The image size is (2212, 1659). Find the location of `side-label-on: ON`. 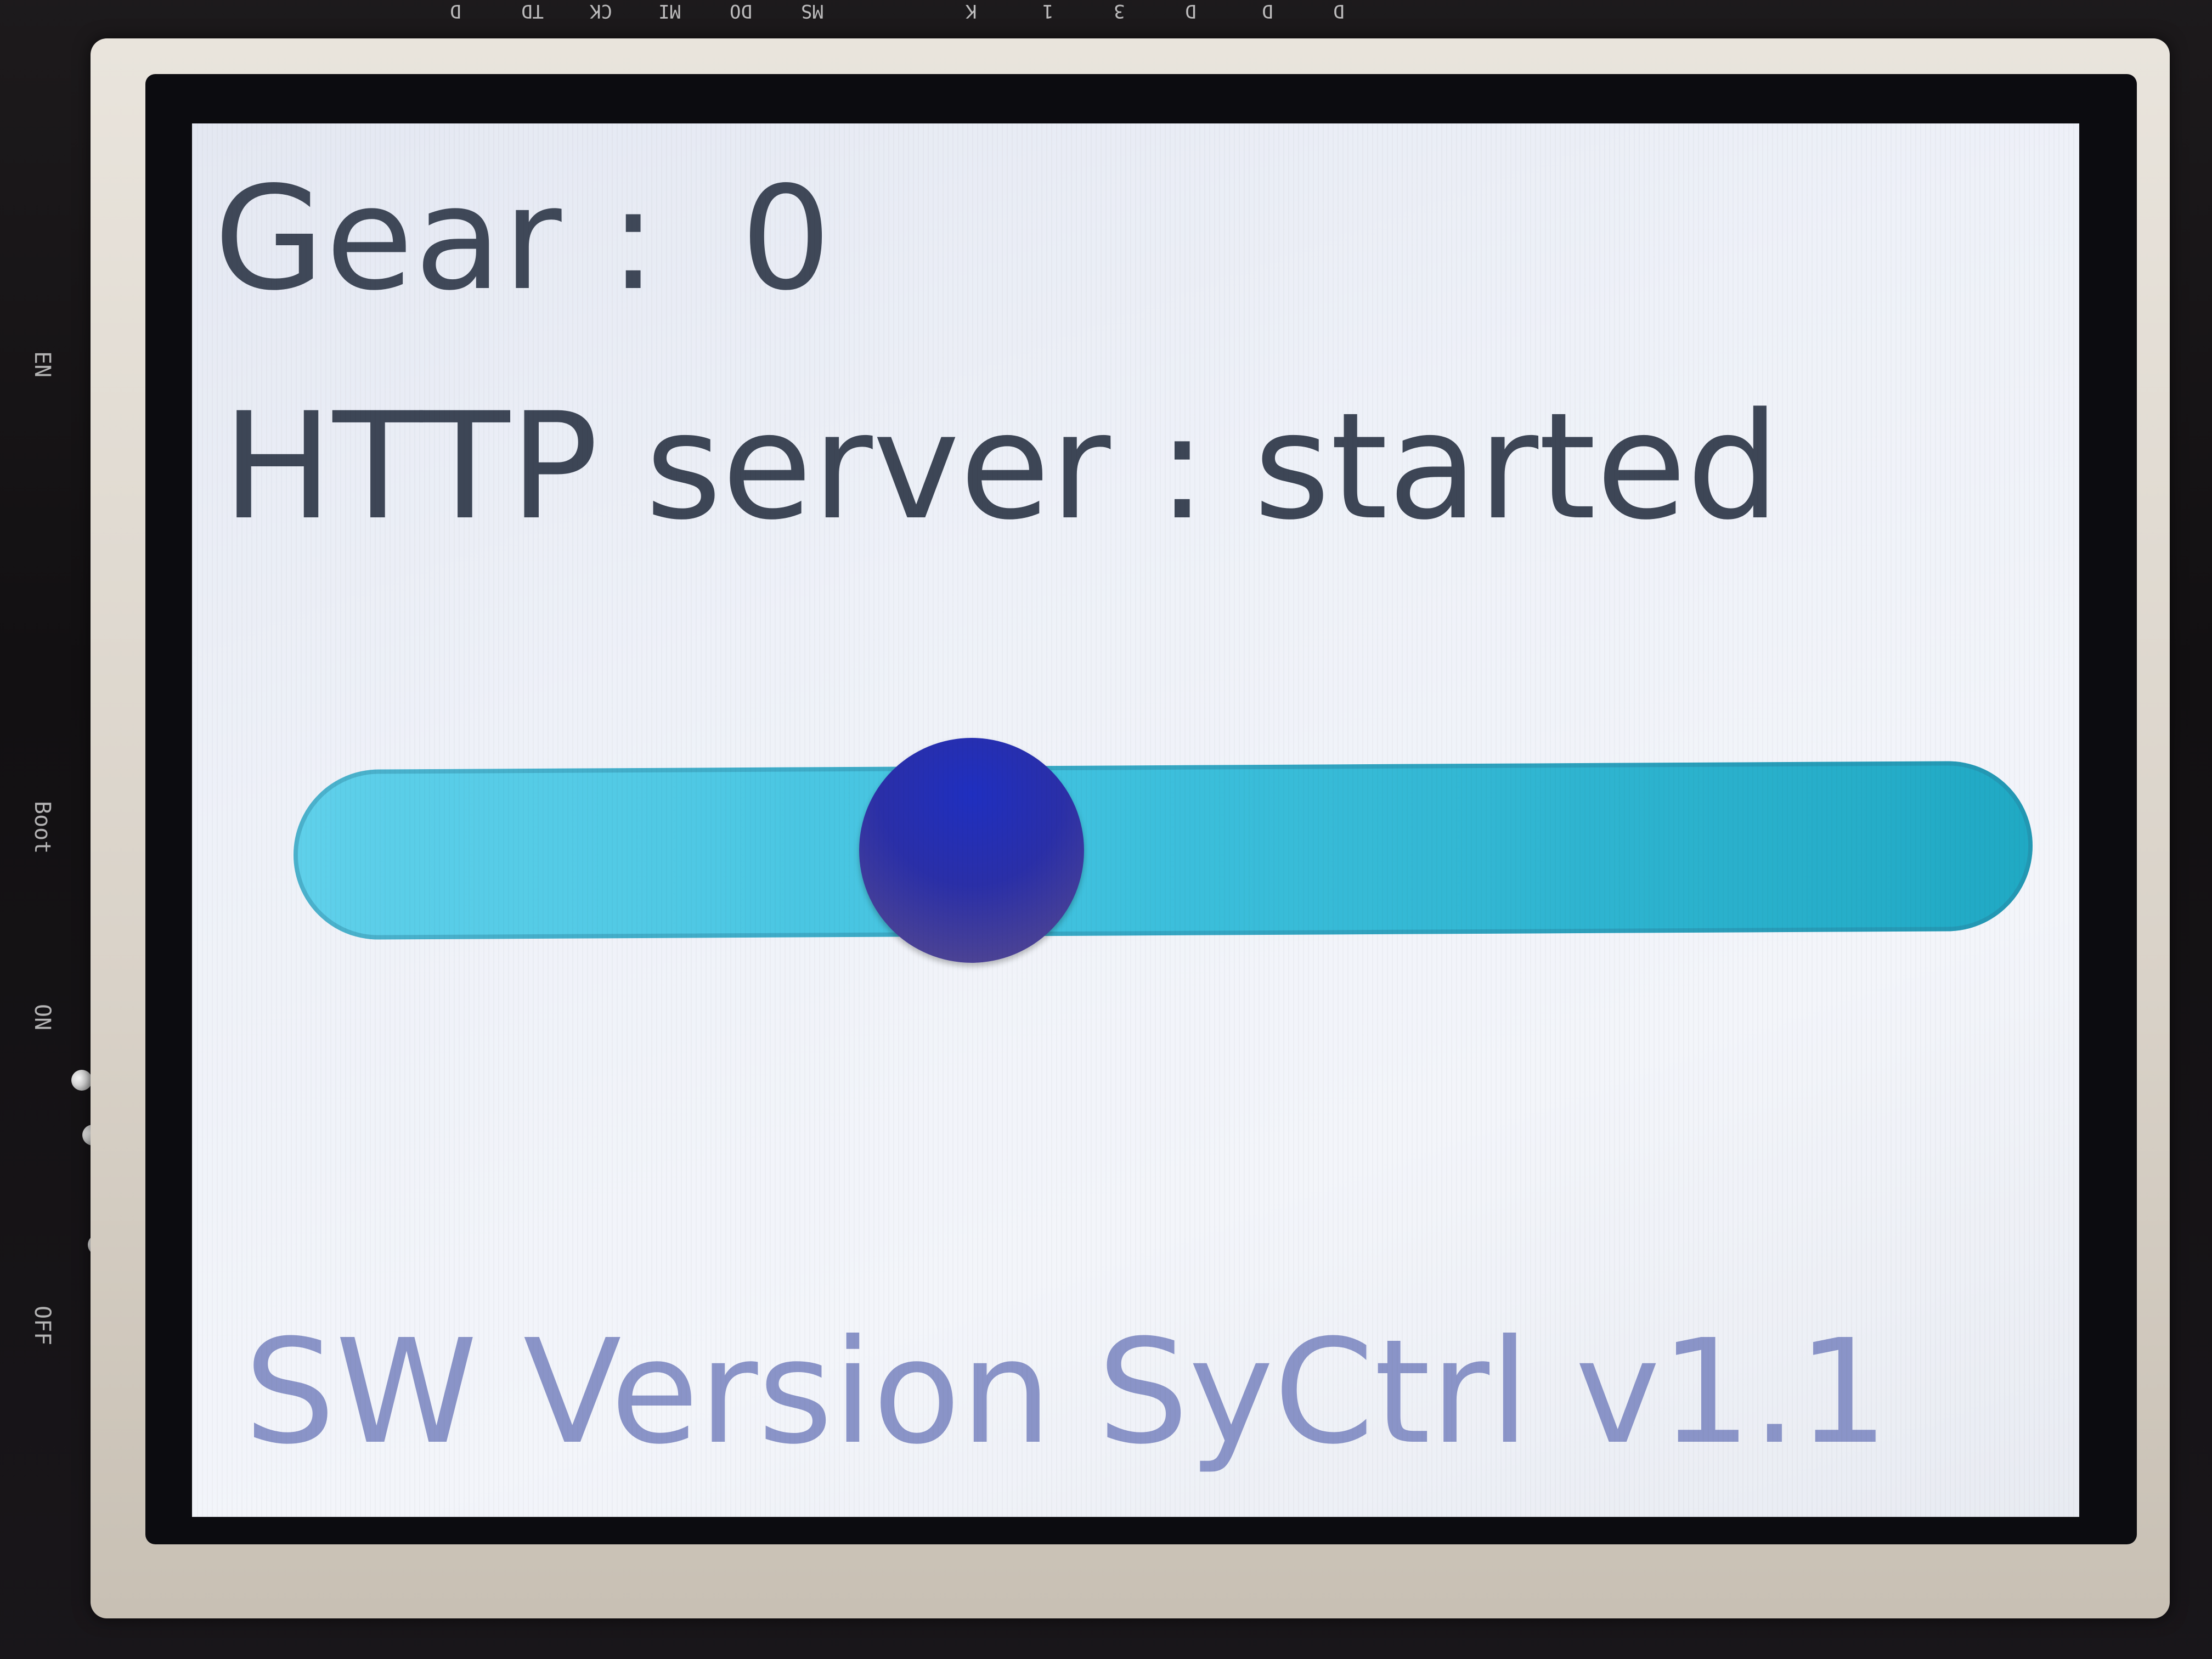

side-label-on: ON is located at coordinates (43, 1017).